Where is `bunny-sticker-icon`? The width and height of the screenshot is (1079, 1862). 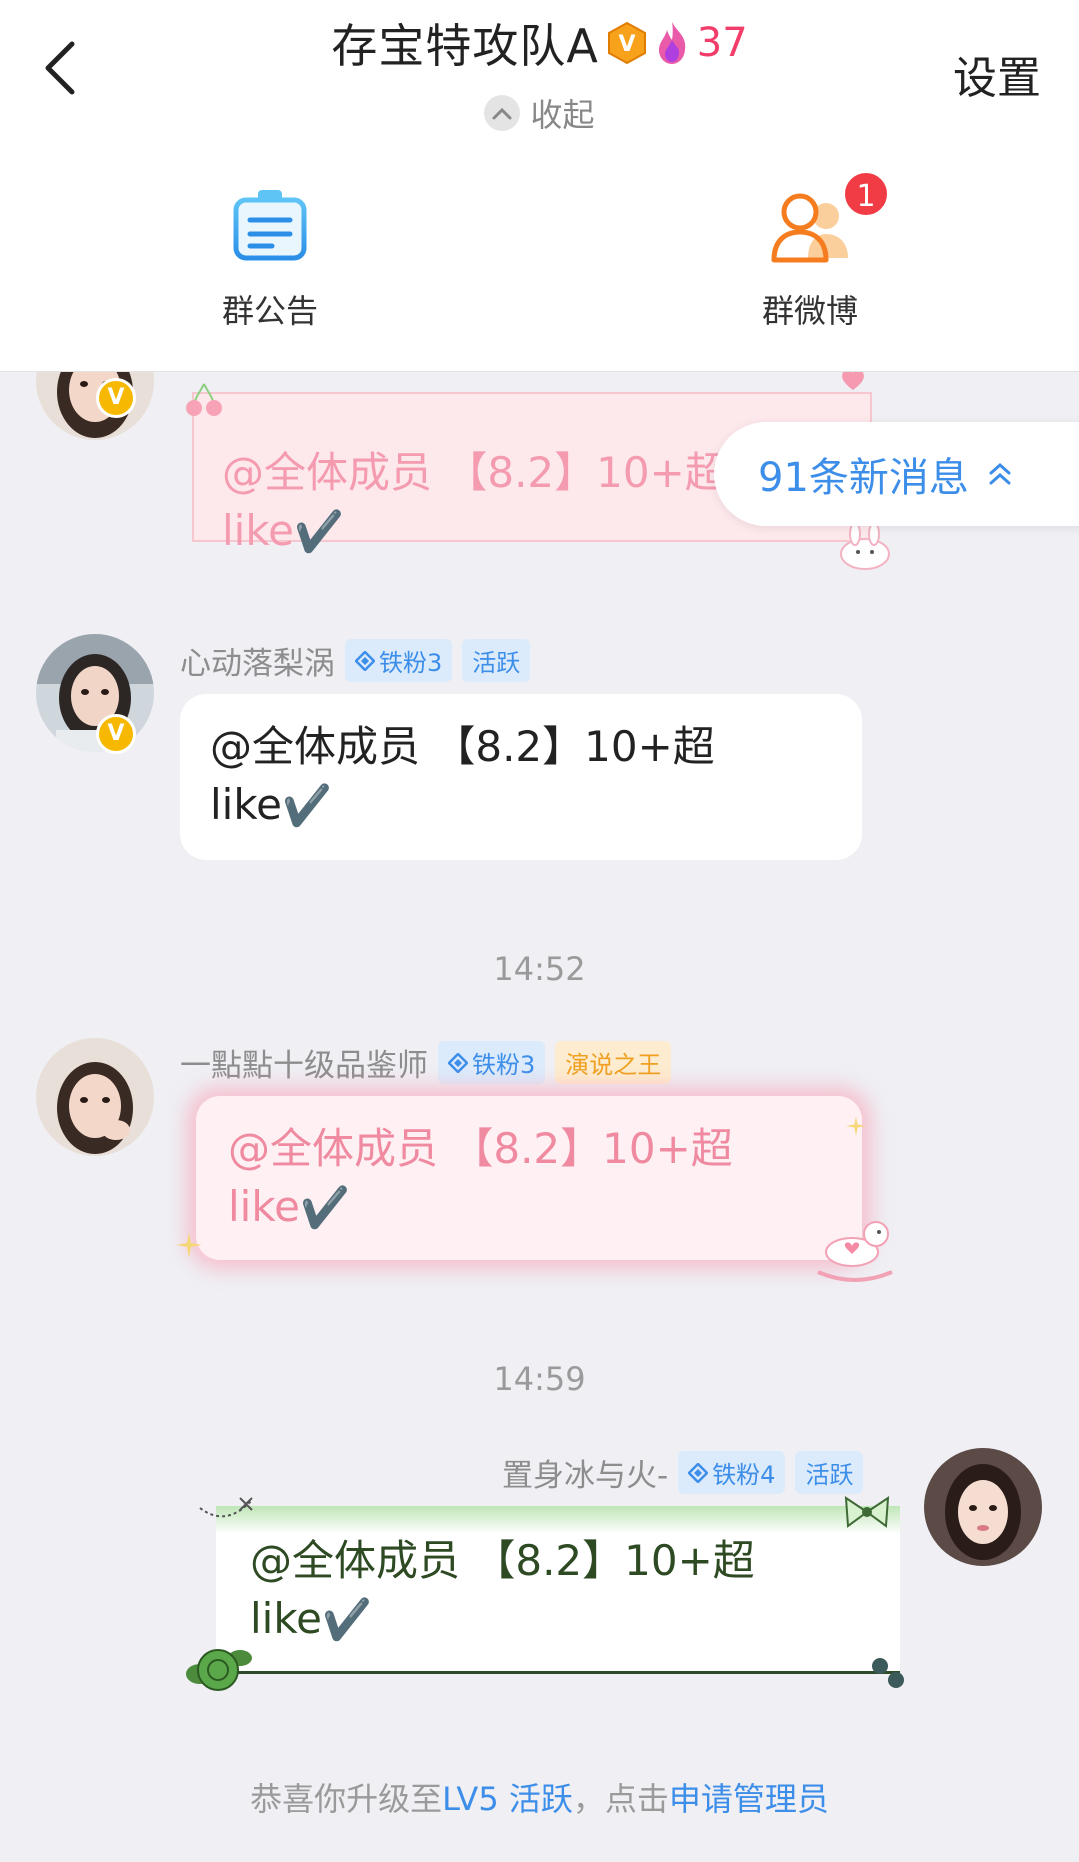 bunny-sticker-icon is located at coordinates (865, 546).